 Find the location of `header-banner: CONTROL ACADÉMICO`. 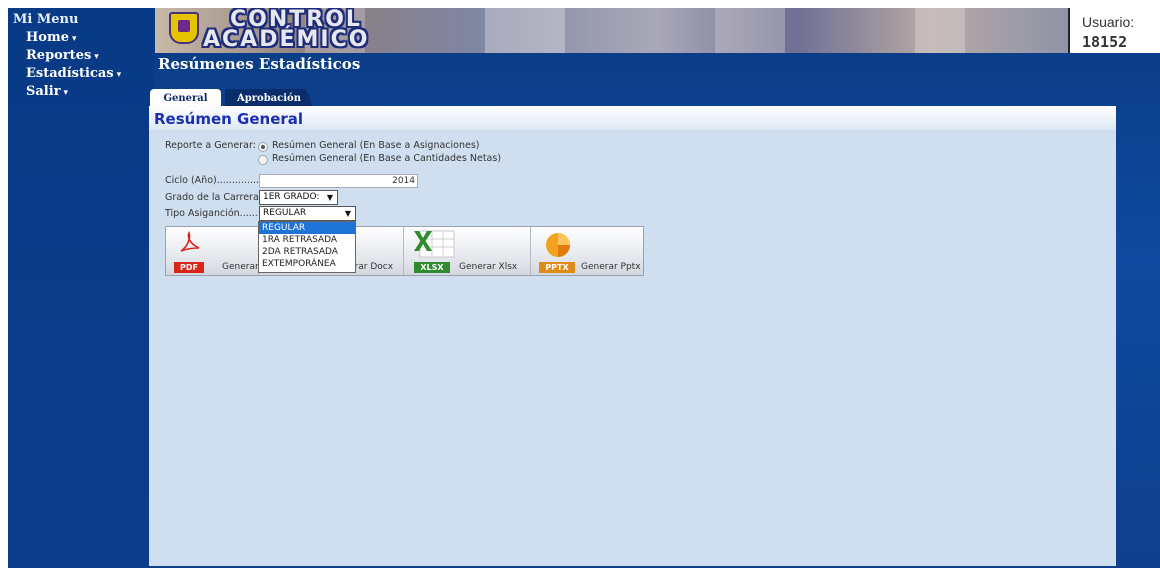

header-banner: CONTROL ACADÉMICO is located at coordinates (611, 30).